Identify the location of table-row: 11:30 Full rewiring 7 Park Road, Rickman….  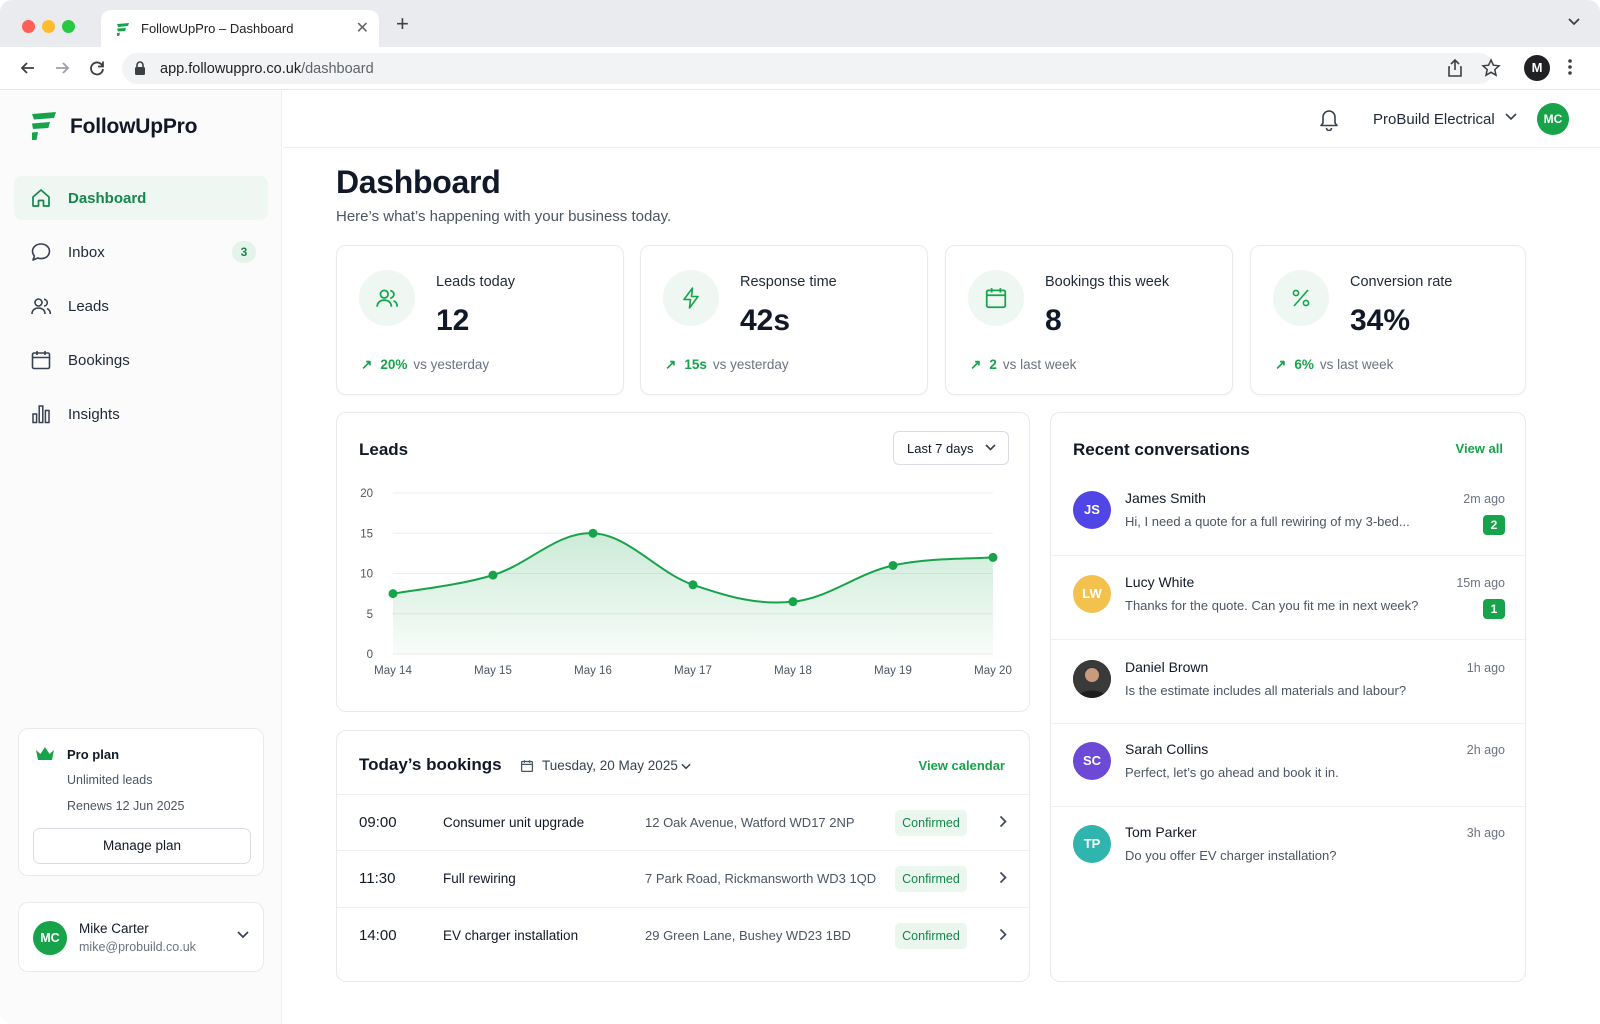
(684, 878).